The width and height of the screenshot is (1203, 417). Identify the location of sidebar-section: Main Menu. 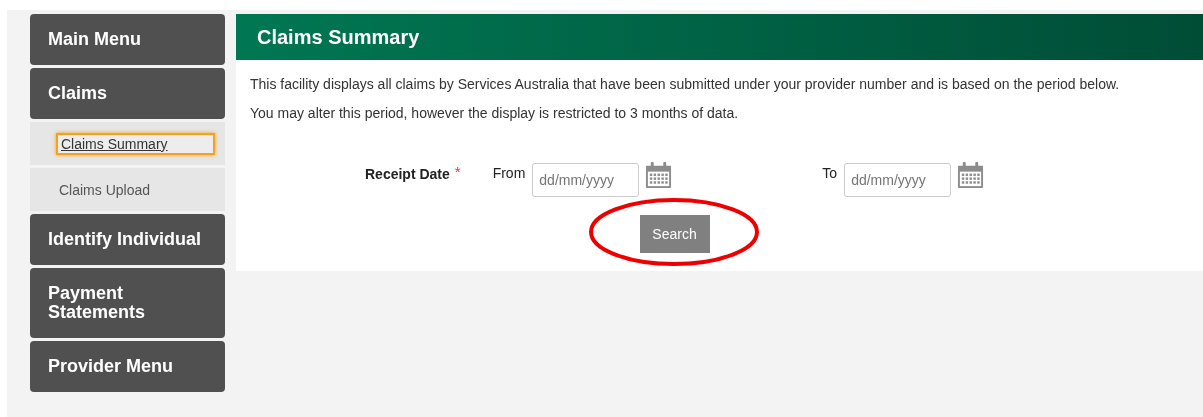
(127, 39).